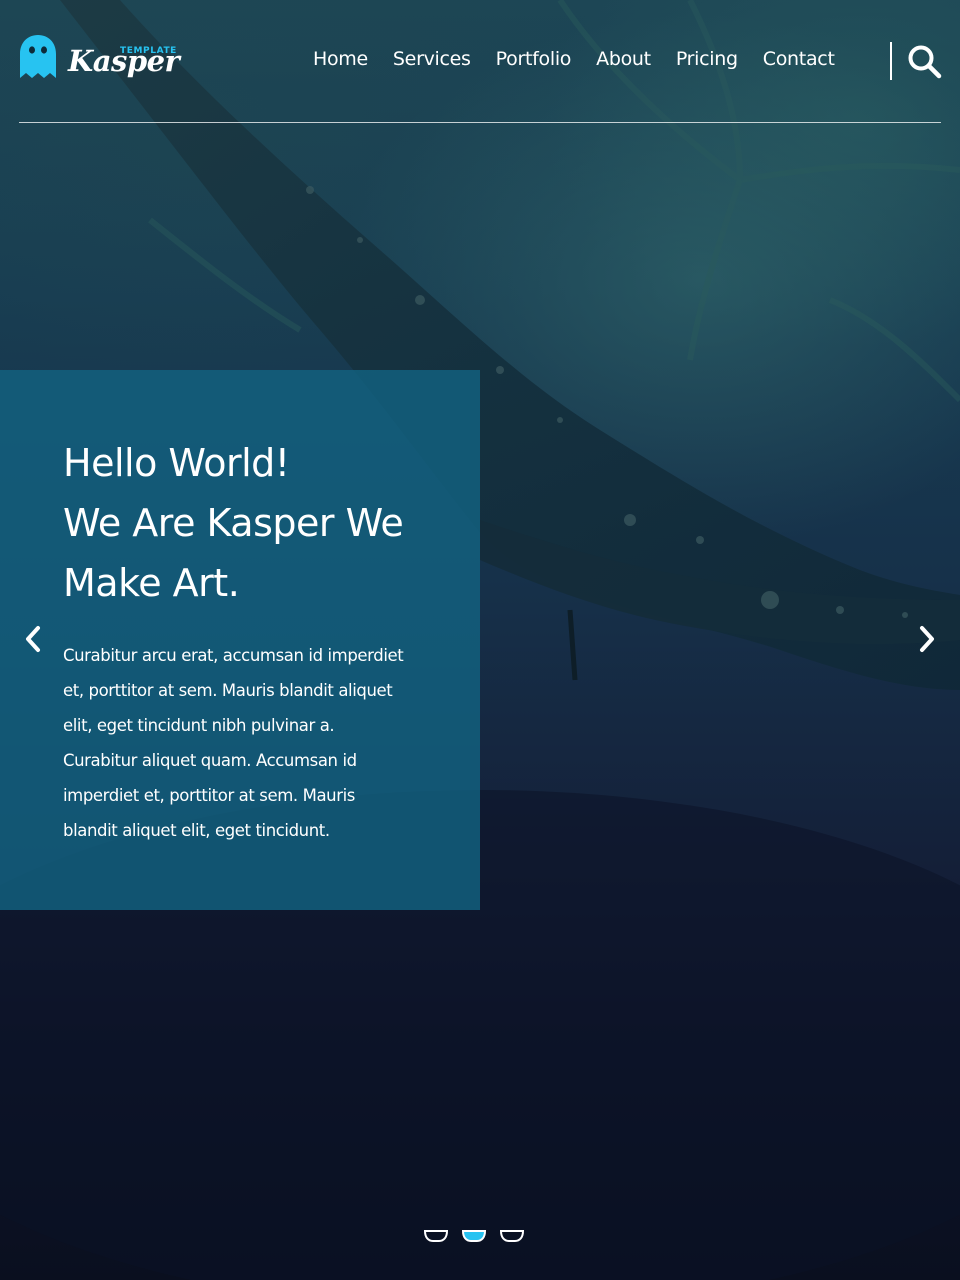  I want to click on logo: TEMPLATE Kasper, so click(99, 60).